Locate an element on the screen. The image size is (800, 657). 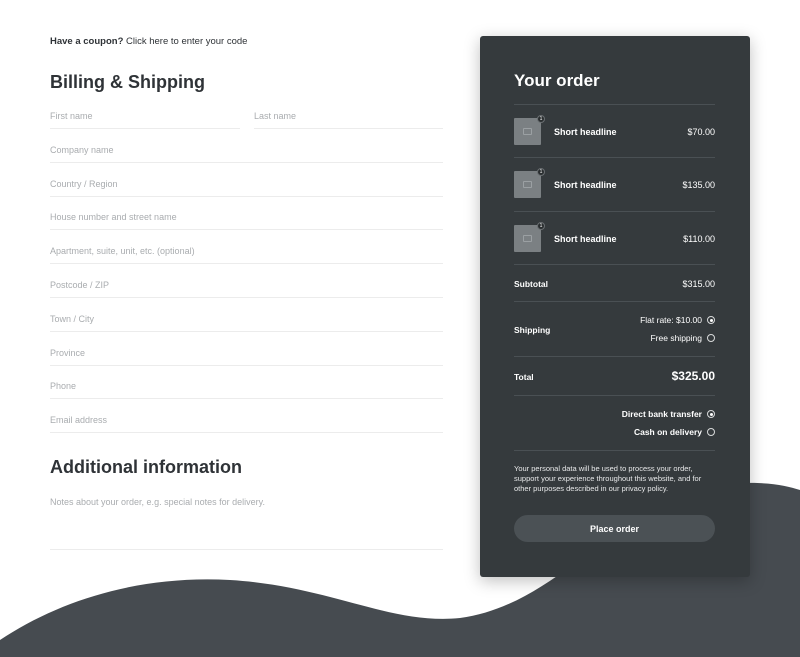
subtotal-value: $315.00 is located at coordinates (698, 284).